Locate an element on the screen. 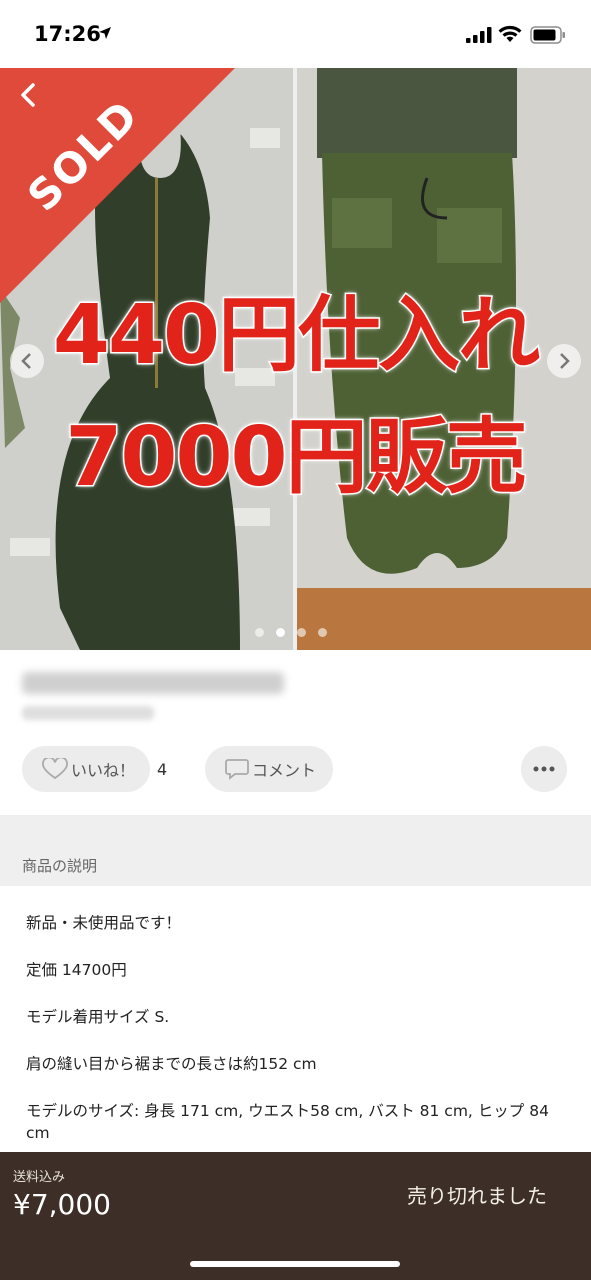  ellipsis-icon is located at coordinates (544, 769).